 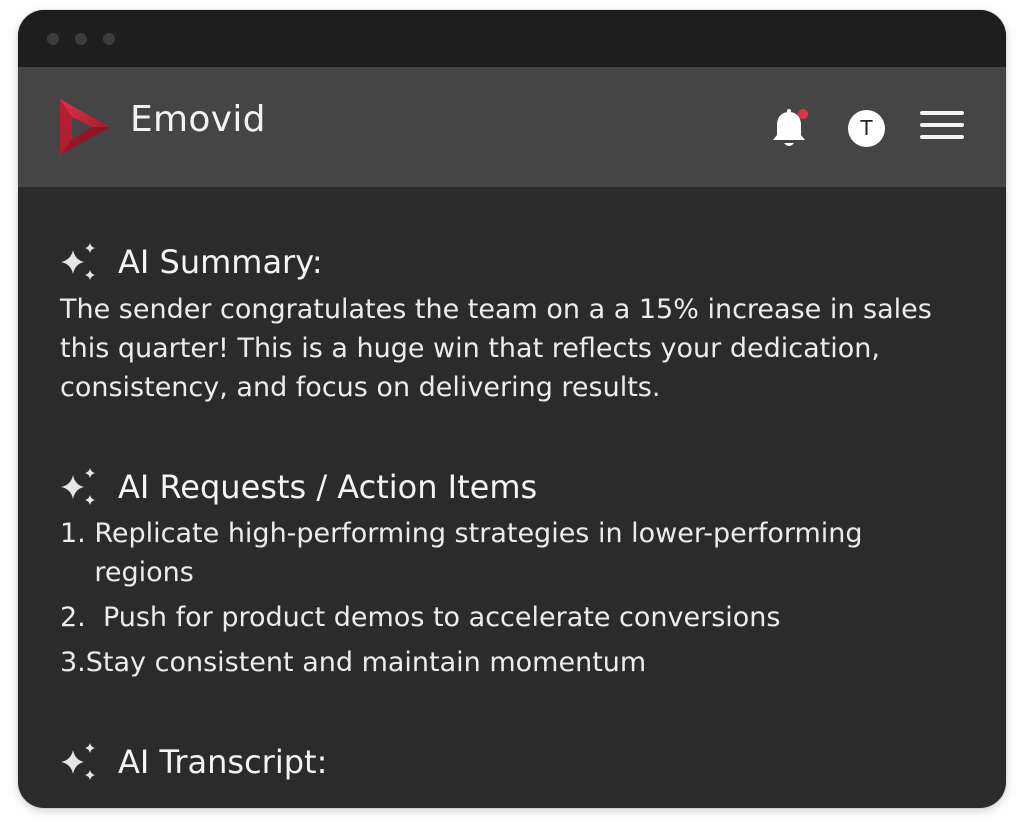 What do you see at coordinates (81, 617) in the screenshot?
I see `action-item-number: 2.` at bounding box center [81, 617].